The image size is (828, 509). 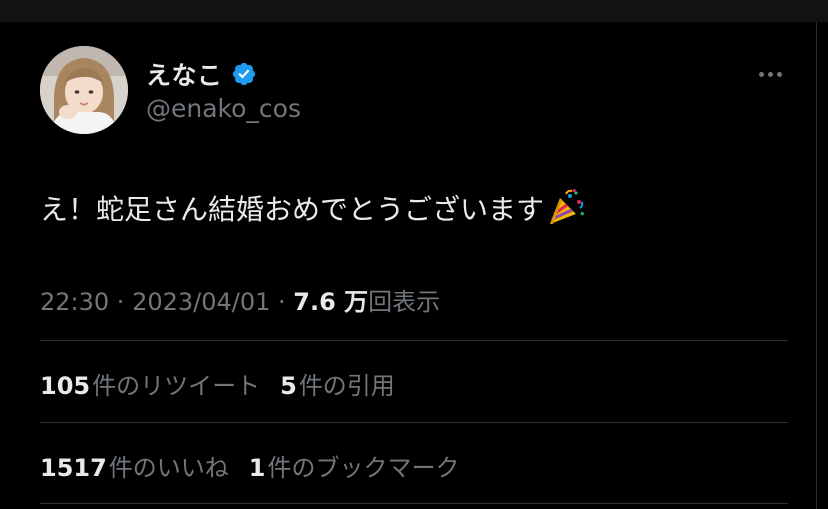 What do you see at coordinates (65, 386) in the screenshot?
I see `retweets-count: 105` at bounding box center [65, 386].